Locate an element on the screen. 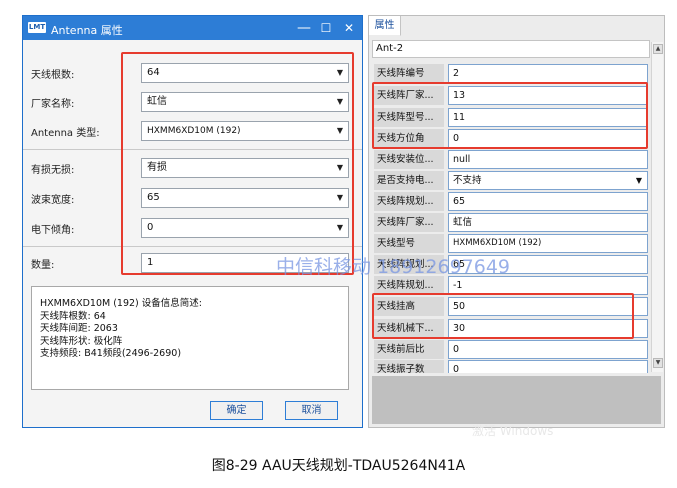 Image resolution: width=677 pixels, height=488 pixels. vendor-row: 厂家名称: 虹信 ▼ is located at coordinates (191, 102).